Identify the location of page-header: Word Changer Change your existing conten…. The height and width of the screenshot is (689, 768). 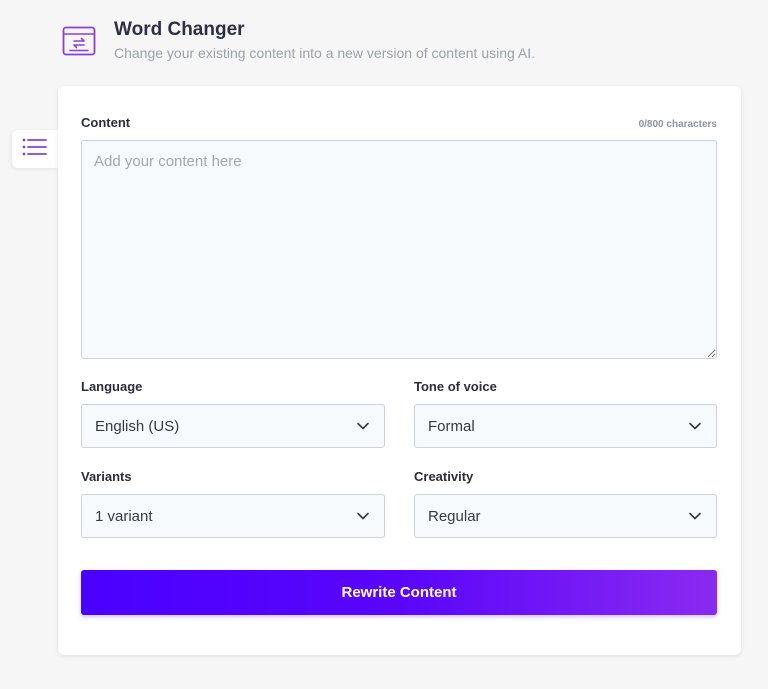
(298, 39).